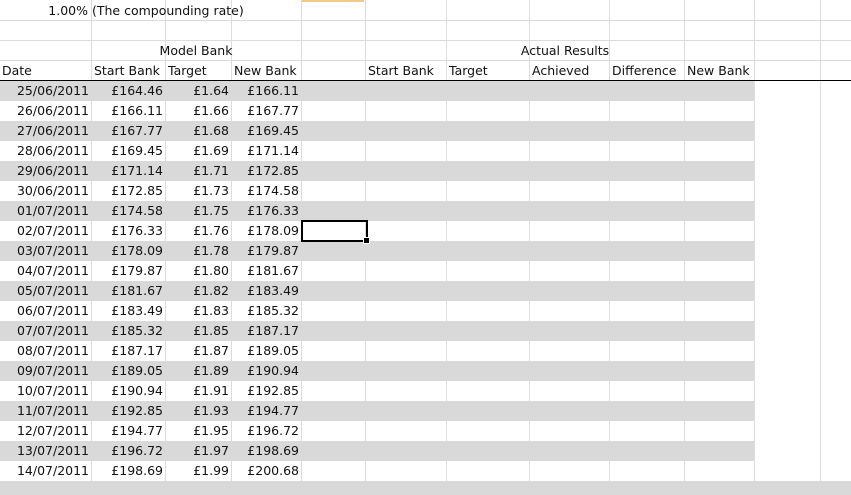 This screenshot has width=851, height=495. What do you see at coordinates (197, 111) in the screenshot?
I see `target-cell: £1.66` at bounding box center [197, 111].